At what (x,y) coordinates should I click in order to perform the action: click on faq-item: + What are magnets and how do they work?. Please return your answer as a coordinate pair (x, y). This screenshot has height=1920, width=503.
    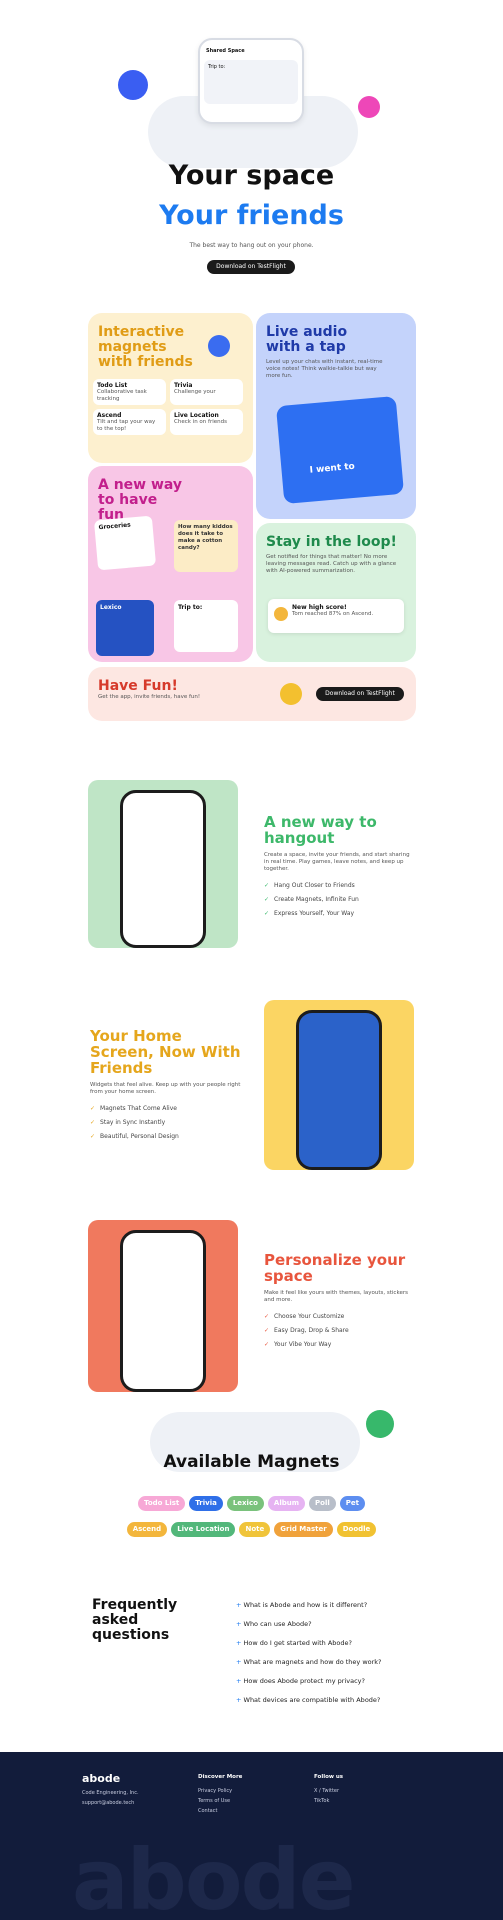
    Looking at the image, I should click on (326, 1662).